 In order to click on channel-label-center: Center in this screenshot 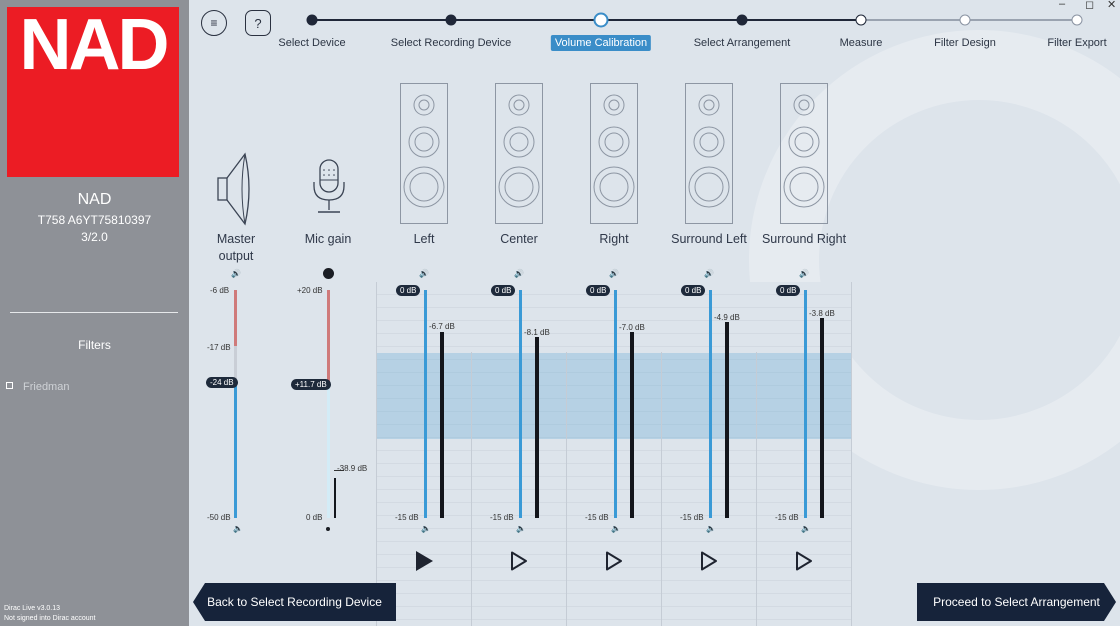, I will do `click(519, 239)`.